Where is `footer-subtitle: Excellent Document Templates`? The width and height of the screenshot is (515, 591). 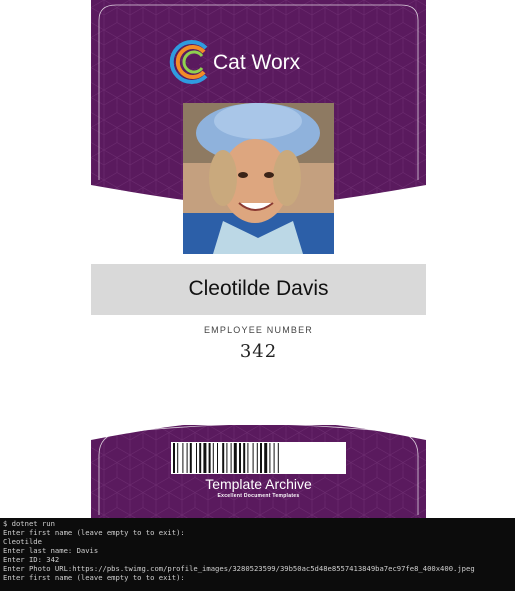
footer-subtitle: Excellent Document Templates is located at coordinates (258, 496).